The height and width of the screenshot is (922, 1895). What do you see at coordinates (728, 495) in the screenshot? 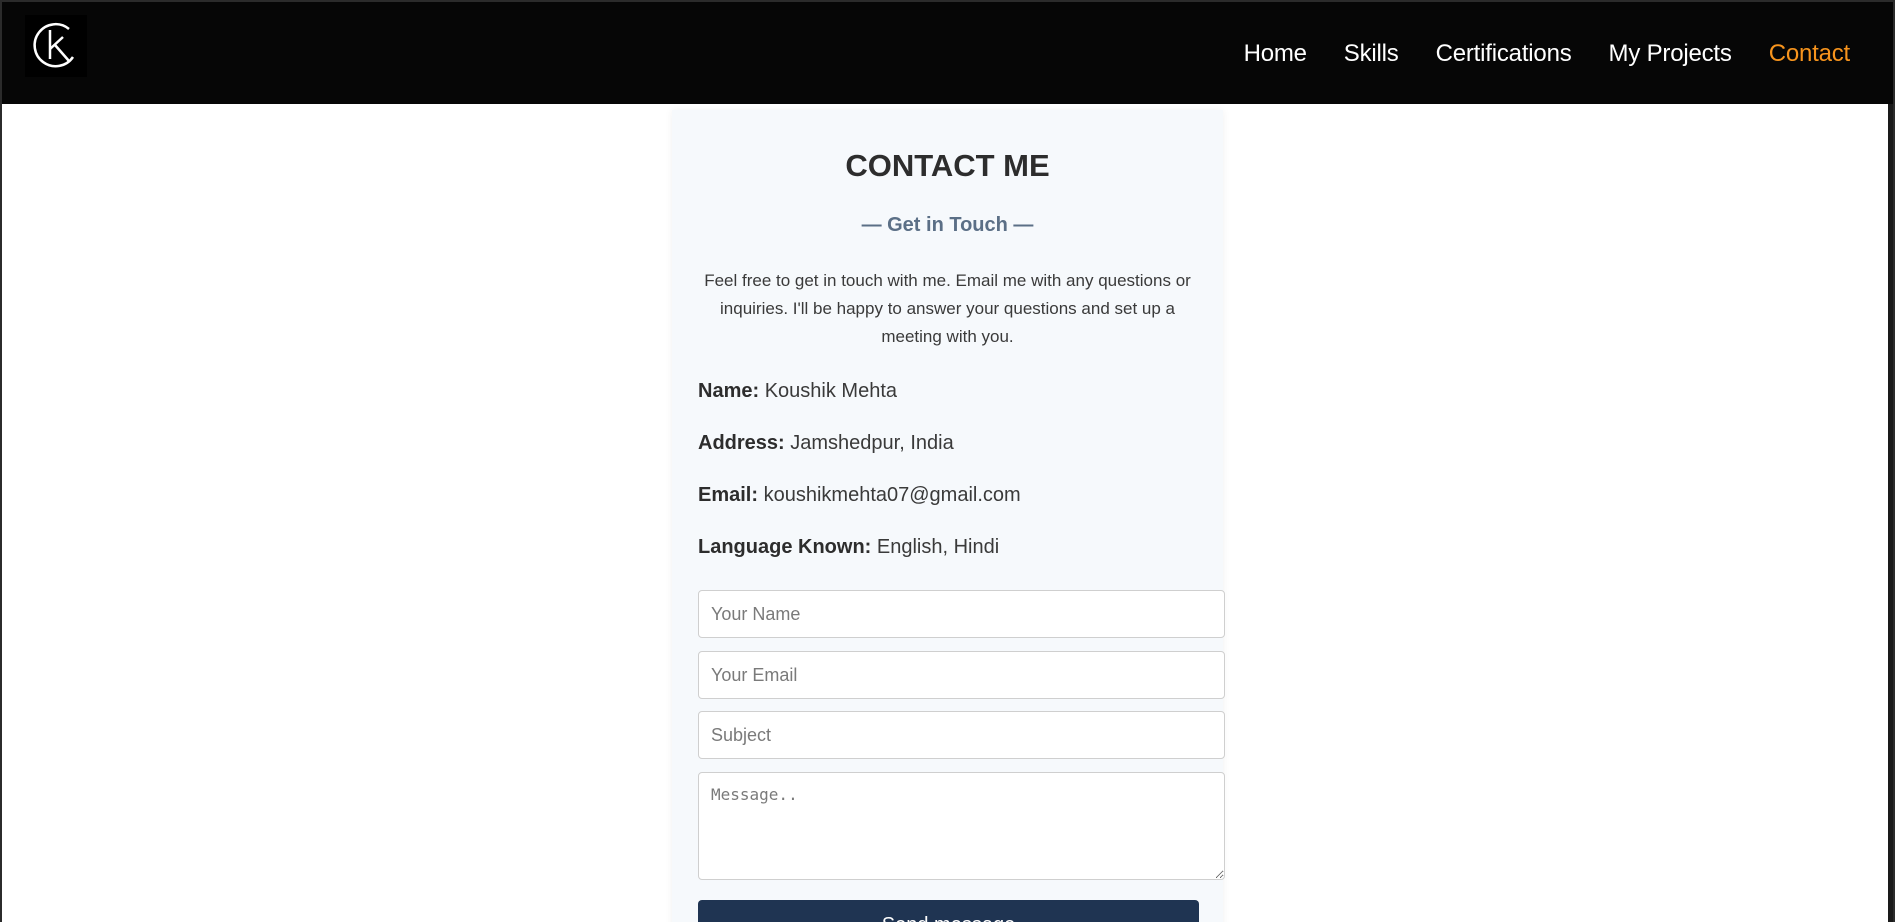
I see `info-label: Email:` at bounding box center [728, 495].